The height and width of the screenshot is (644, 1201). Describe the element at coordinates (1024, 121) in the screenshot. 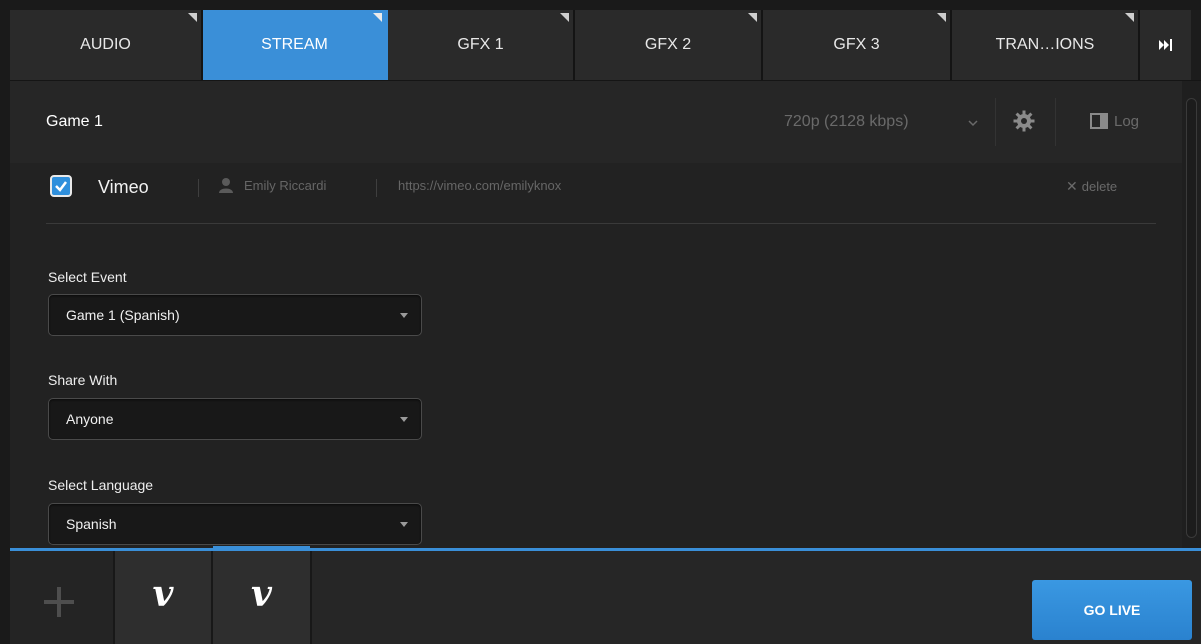

I see `gear-icon` at that location.